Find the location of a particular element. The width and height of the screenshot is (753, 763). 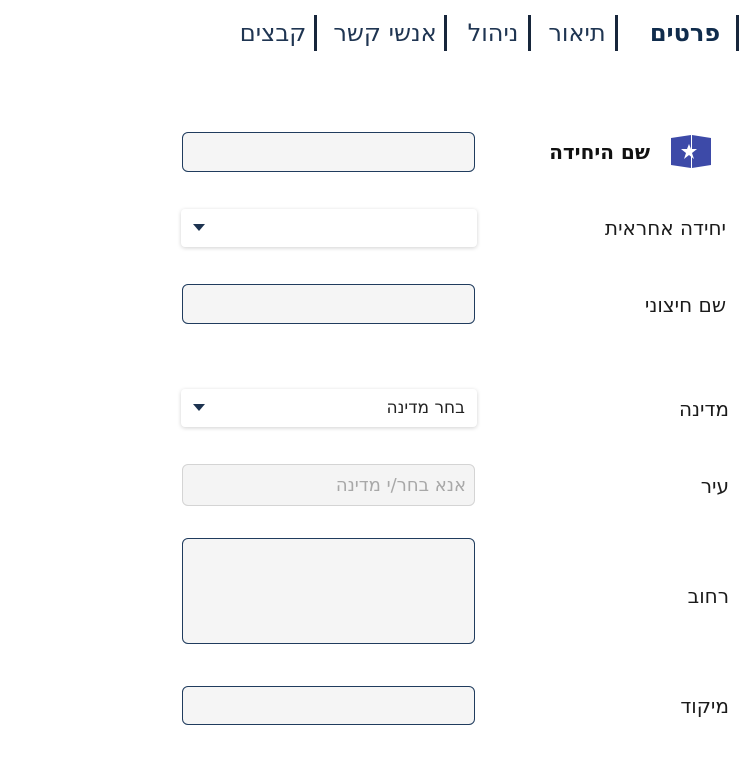

tab-bar: פרטים תיאור ניהול אנשי קשר קבצים is located at coordinates (376, 33).